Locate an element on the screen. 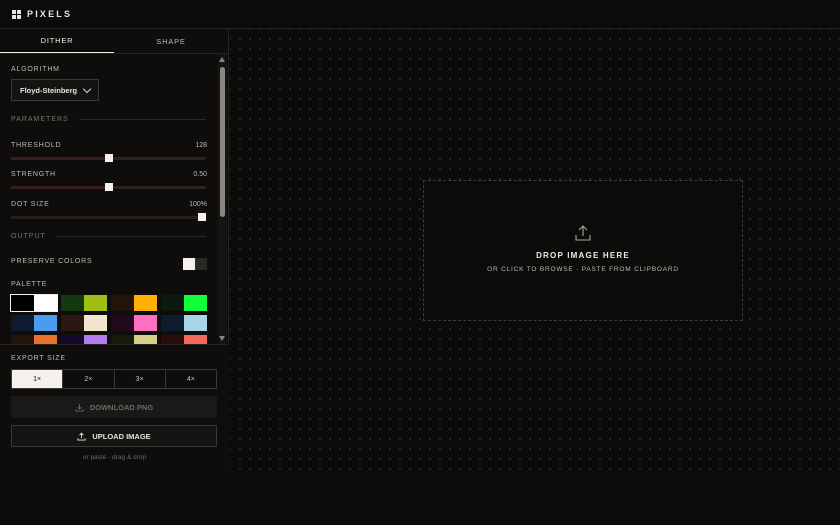 The width and height of the screenshot is (840, 525). download-icon is located at coordinates (79, 407).